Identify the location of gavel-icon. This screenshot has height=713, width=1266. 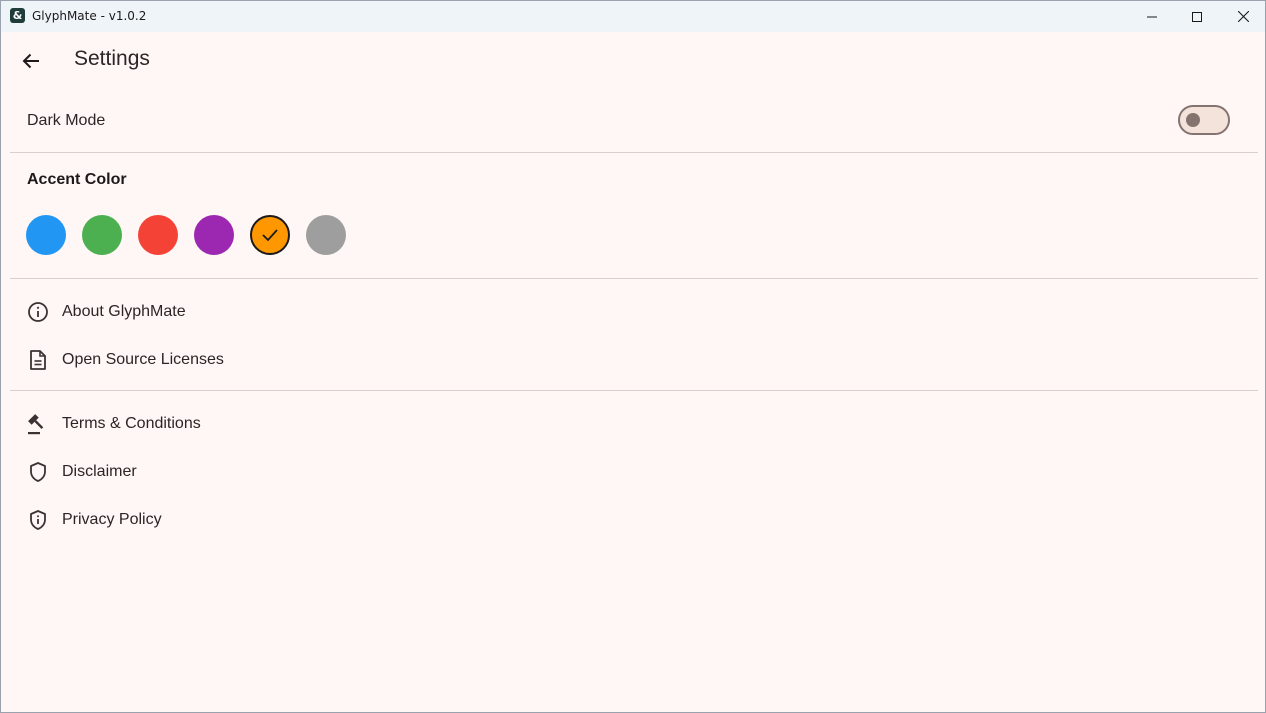
(38, 424).